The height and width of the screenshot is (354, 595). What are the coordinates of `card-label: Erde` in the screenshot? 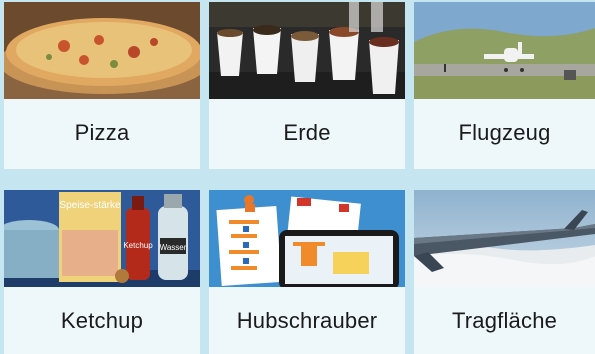 It's located at (307, 132).